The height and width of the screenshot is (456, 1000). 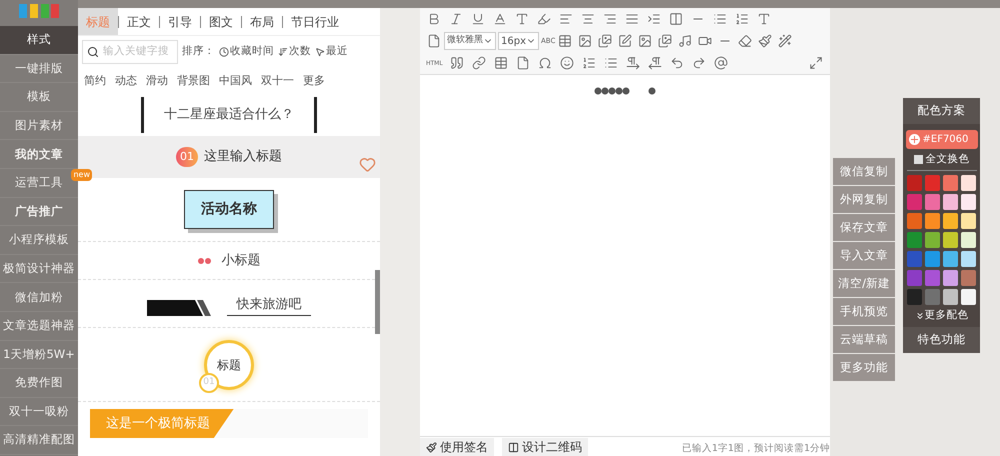 I want to click on sort-option: 最近, so click(x=331, y=52).